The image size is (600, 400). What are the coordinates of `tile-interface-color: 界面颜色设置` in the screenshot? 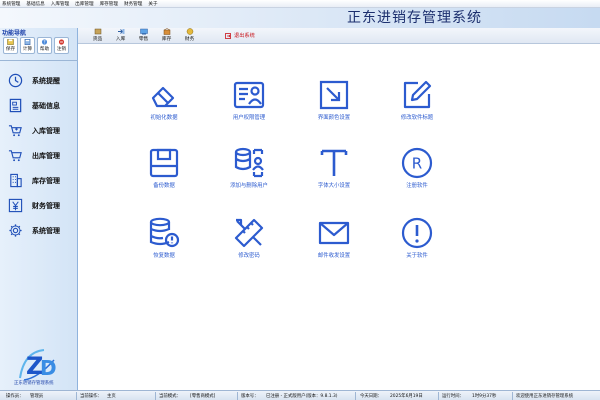 It's located at (334, 108).